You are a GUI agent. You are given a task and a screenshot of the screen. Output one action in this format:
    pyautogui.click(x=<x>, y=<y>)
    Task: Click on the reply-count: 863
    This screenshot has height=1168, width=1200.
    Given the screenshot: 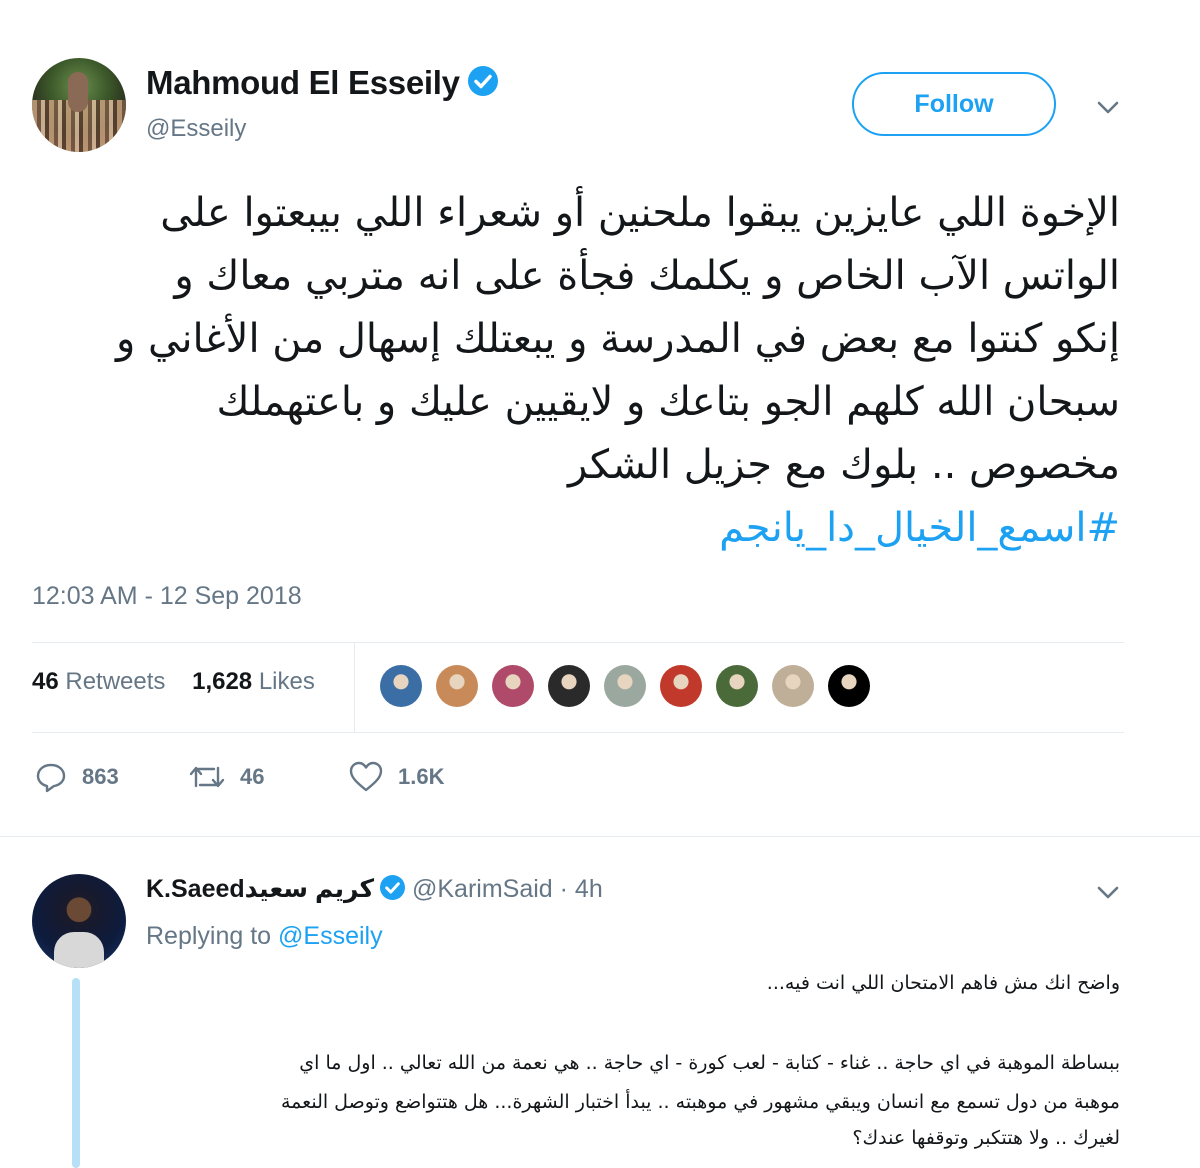 What is the action you would take?
    pyautogui.click(x=100, y=776)
    